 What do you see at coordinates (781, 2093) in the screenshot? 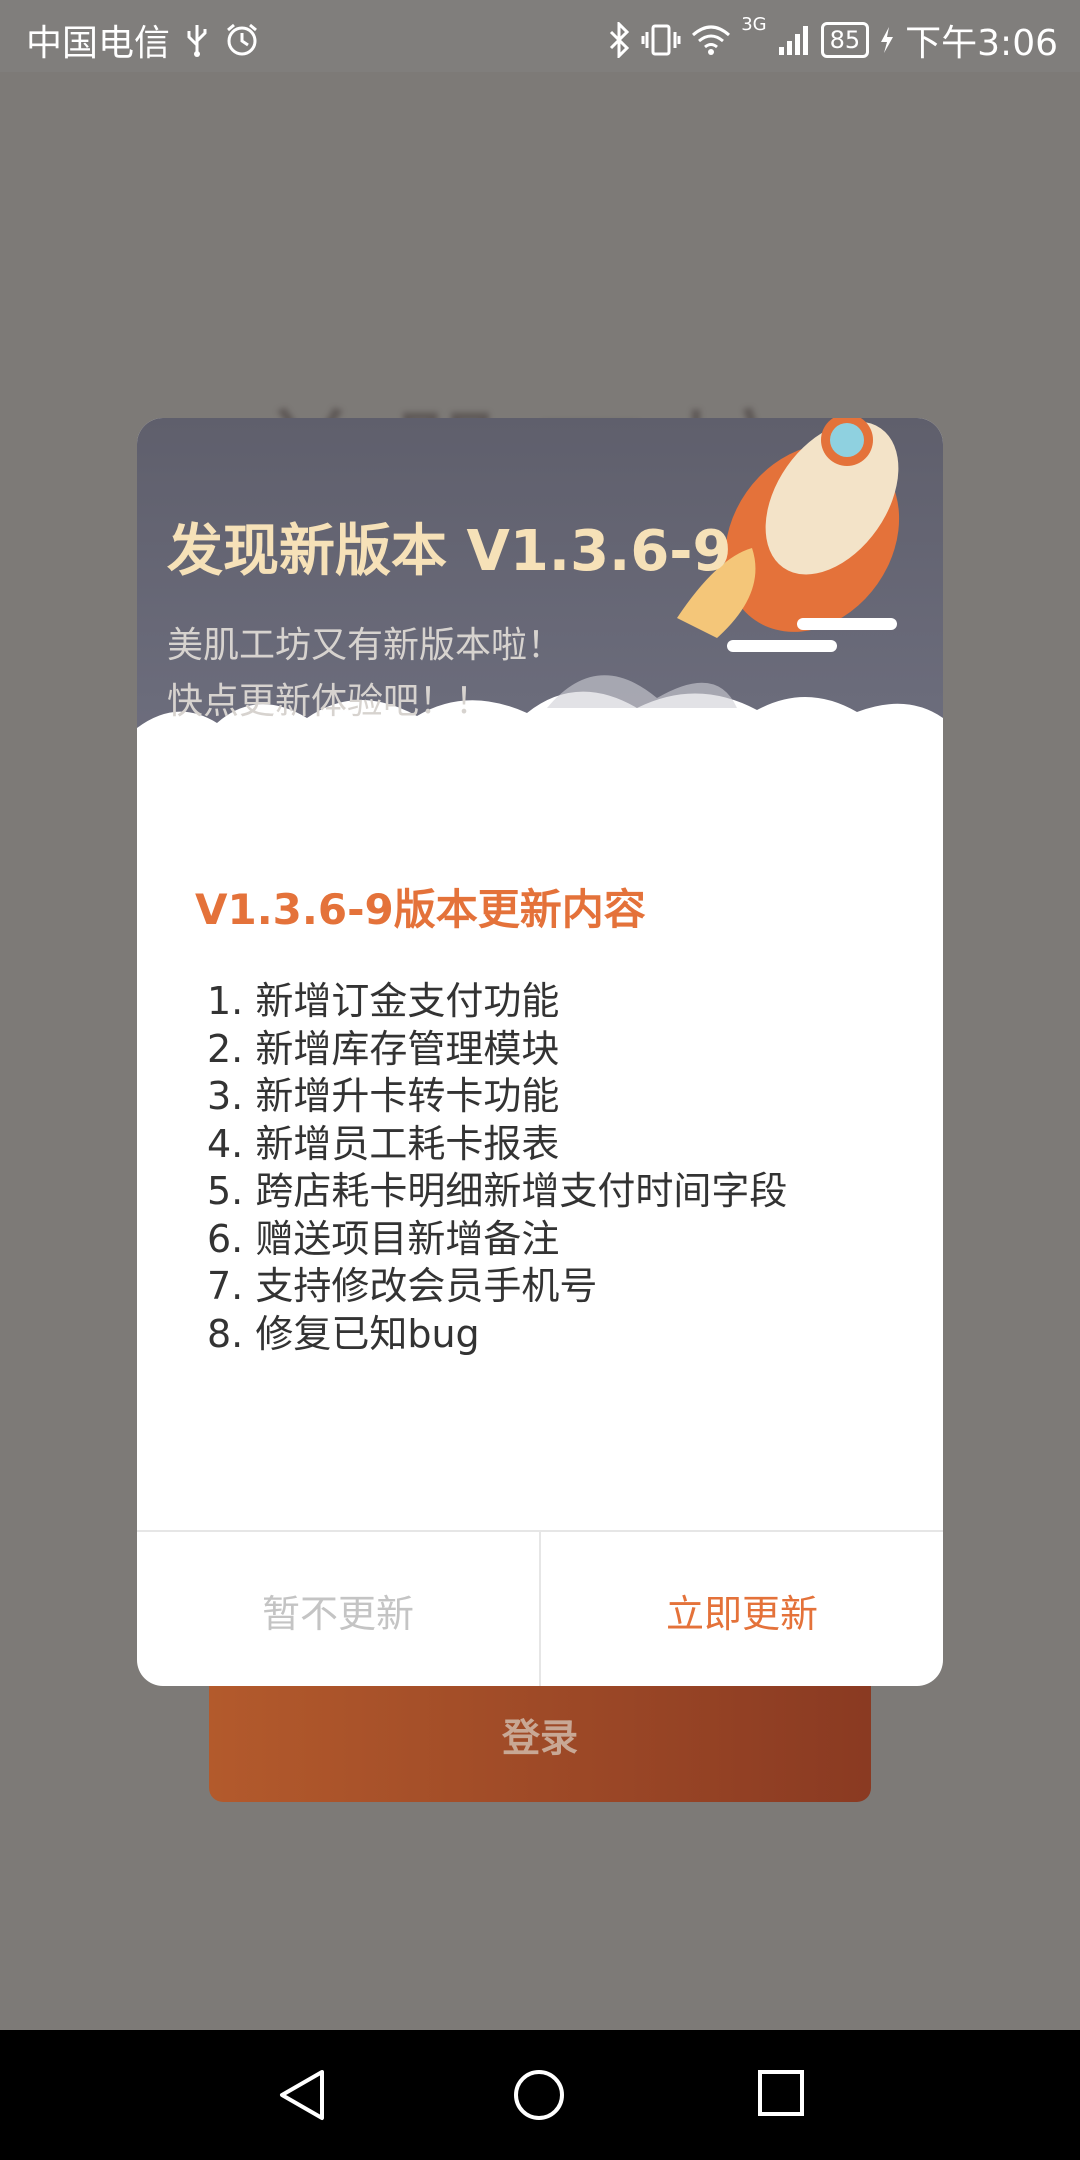
I see `recents-icon` at bounding box center [781, 2093].